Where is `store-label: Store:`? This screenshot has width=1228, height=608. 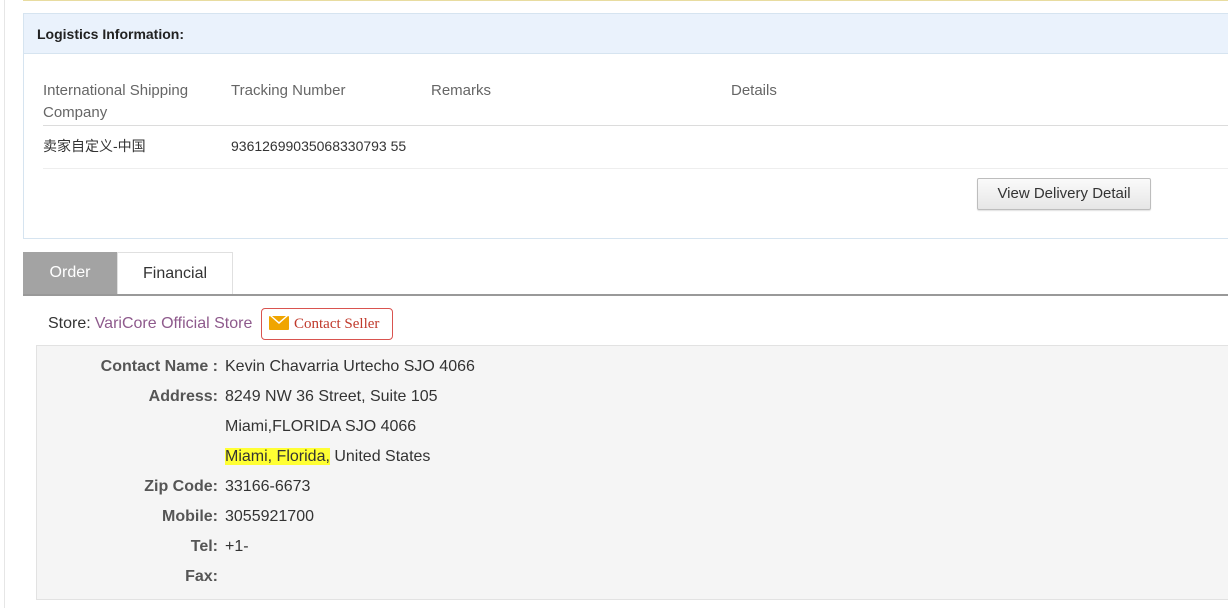
store-label: Store: is located at coordinates (69, 323).